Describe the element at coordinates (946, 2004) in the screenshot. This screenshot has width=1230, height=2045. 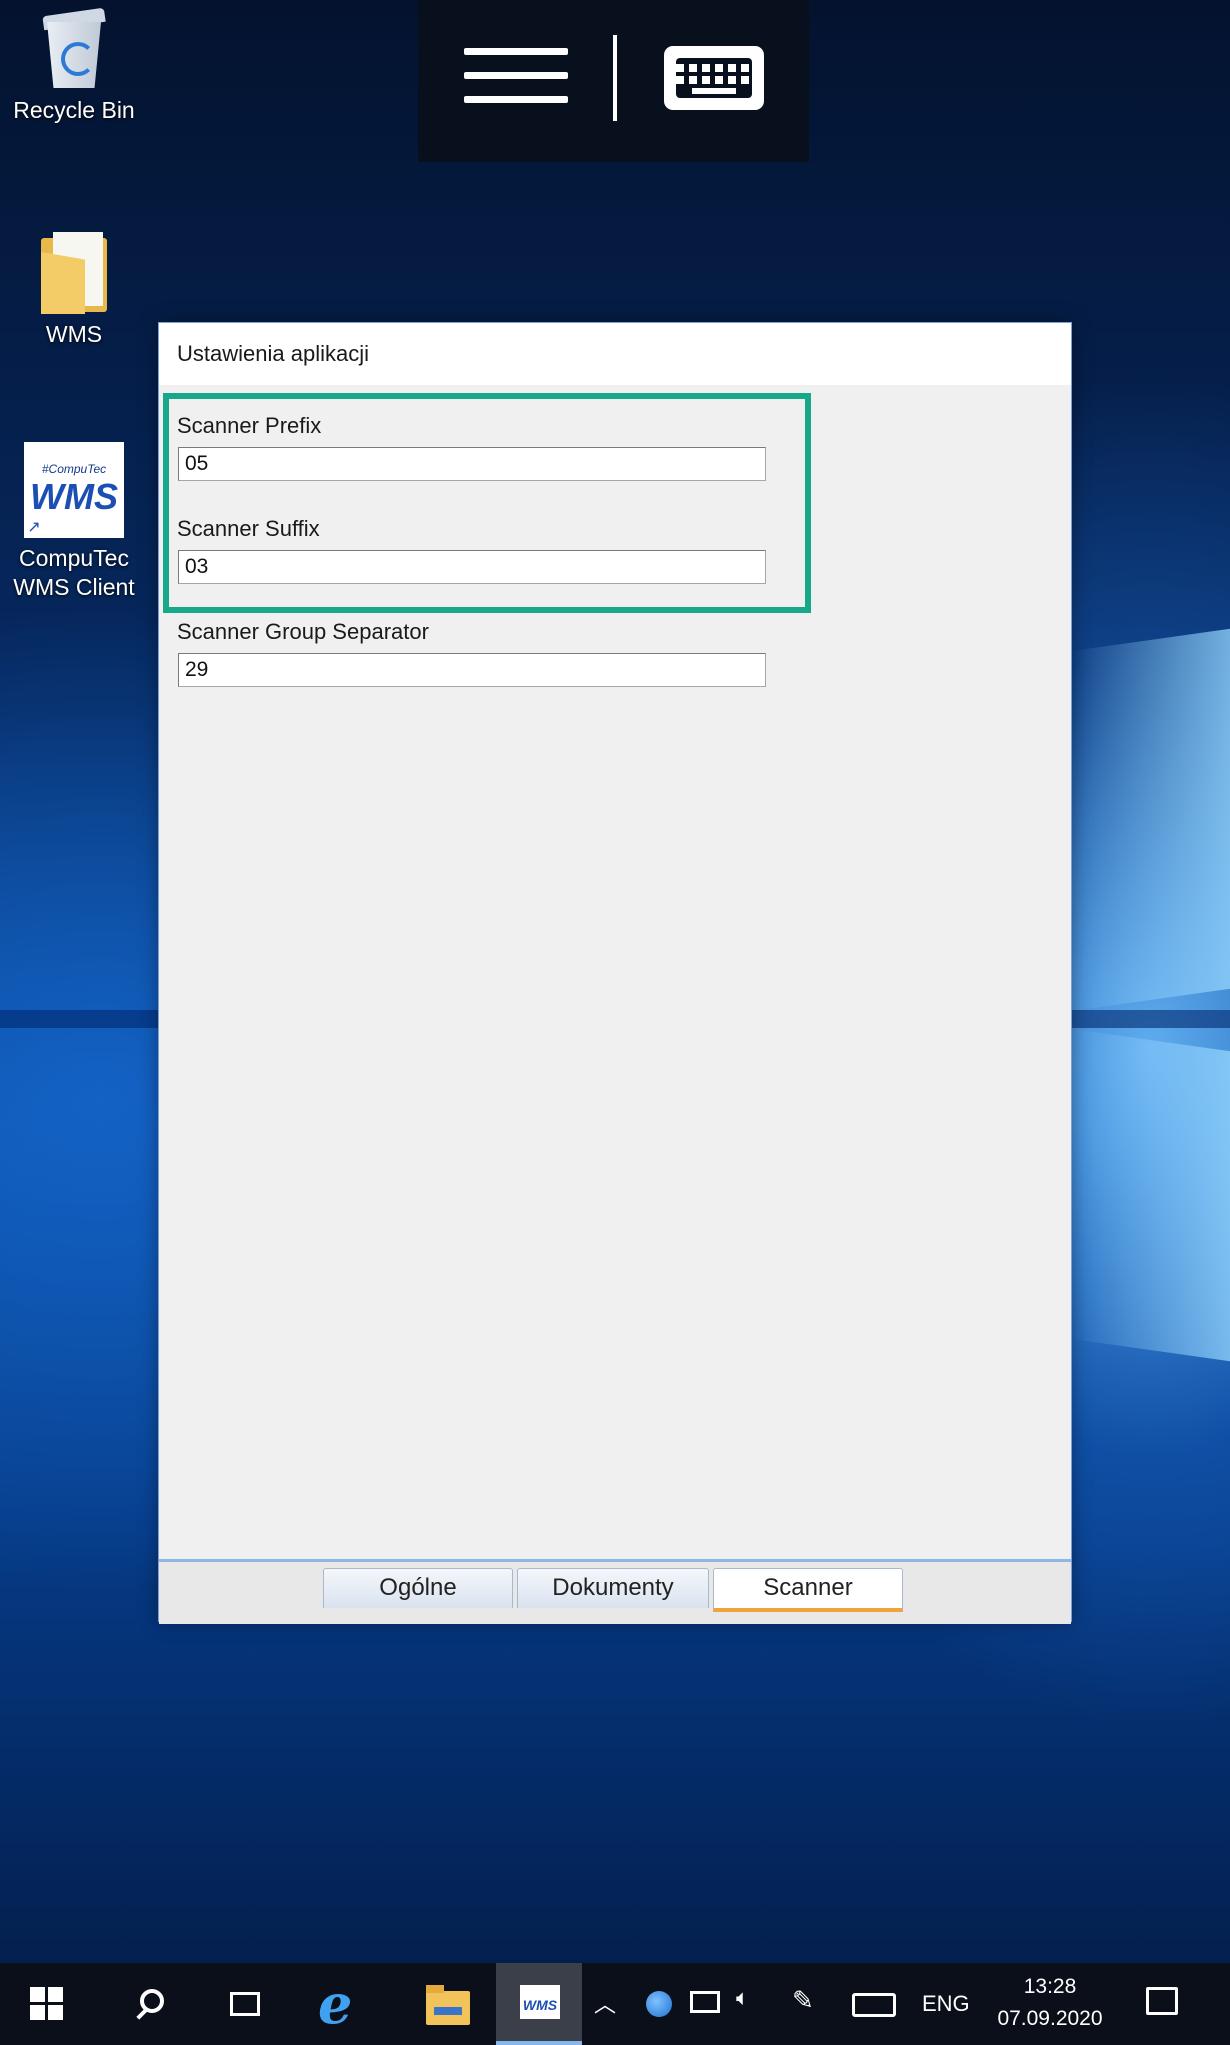
I see `language-indicator: ENG` at that location.